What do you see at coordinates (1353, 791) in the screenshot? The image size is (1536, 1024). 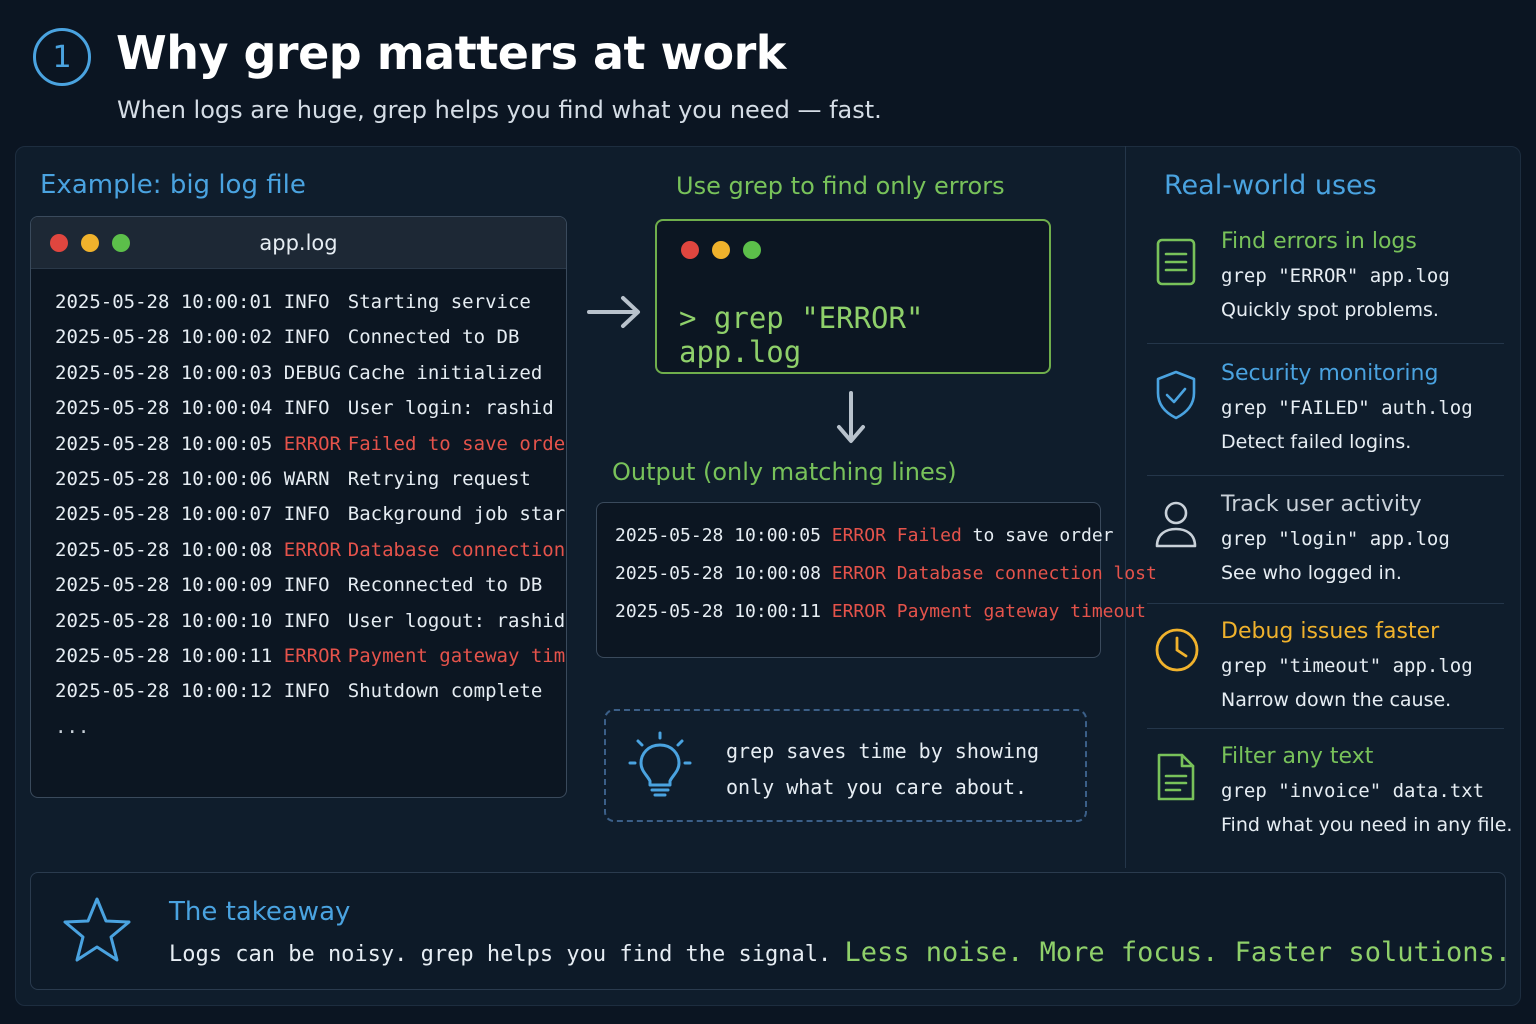 I see `use-command: grep "invoice" data.txt` at bounding box center [1353, 791].